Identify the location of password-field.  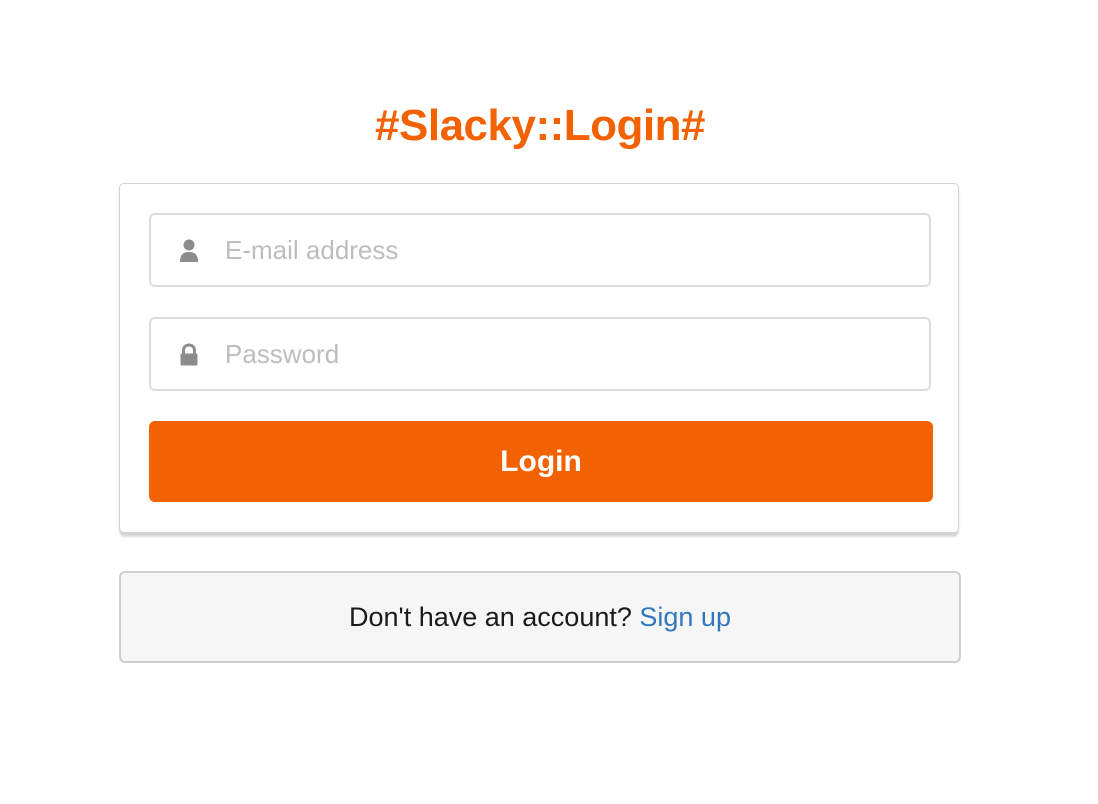
(540, 354).